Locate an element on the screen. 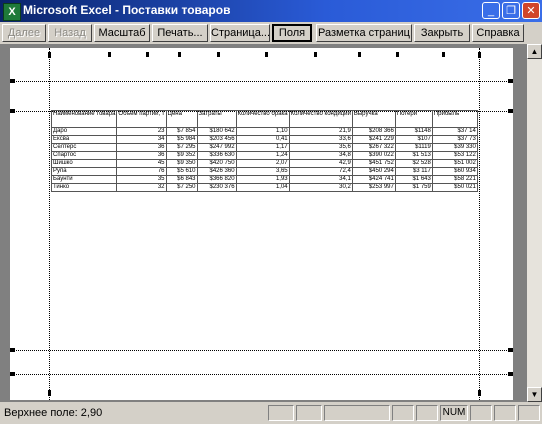 Image resolution: width=542 pixels, height=424 pixels. table-cell: $7 854 is located at coordinates (181, 131).